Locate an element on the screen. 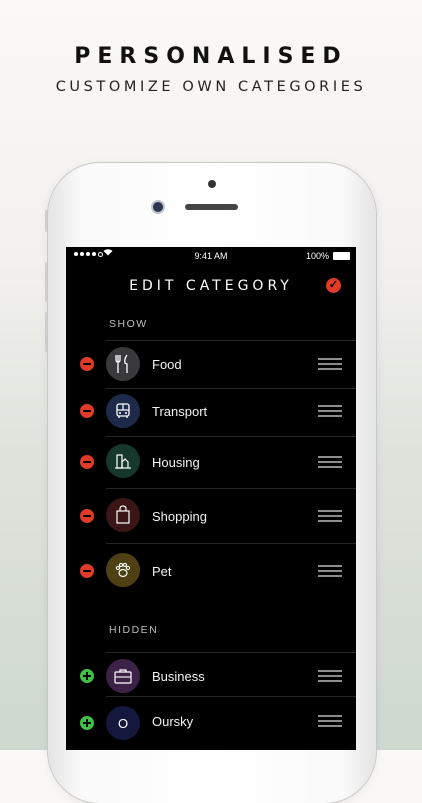  circle-o-icon: O is located at coordinates (123, 723).